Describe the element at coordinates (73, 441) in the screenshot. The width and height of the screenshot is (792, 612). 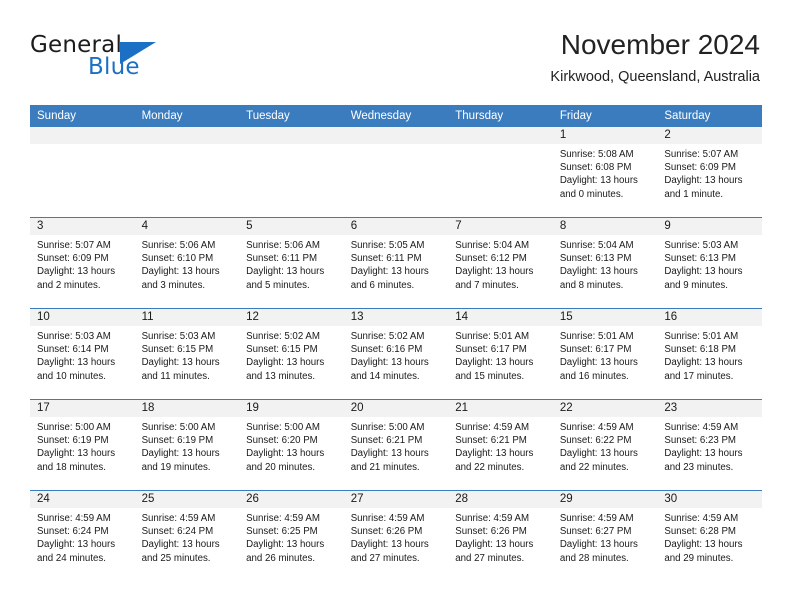
I see `sunset-time: Sunset: 6:19 PM` at that location.